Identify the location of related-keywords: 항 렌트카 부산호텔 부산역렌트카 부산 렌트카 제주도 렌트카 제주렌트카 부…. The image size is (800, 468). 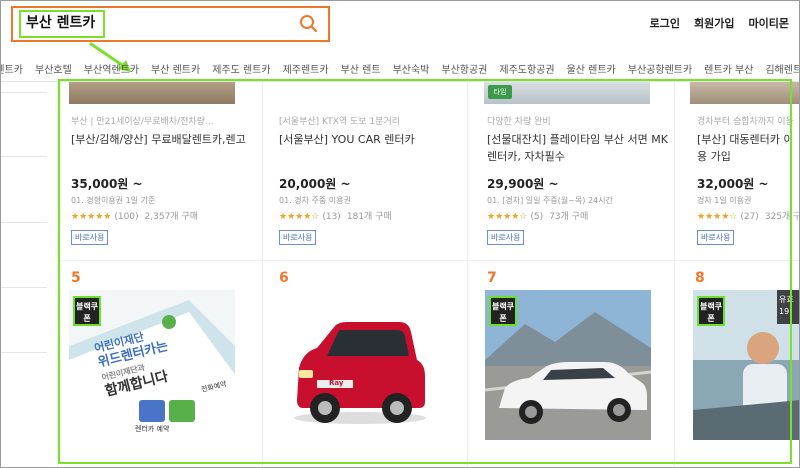
(400, 68).